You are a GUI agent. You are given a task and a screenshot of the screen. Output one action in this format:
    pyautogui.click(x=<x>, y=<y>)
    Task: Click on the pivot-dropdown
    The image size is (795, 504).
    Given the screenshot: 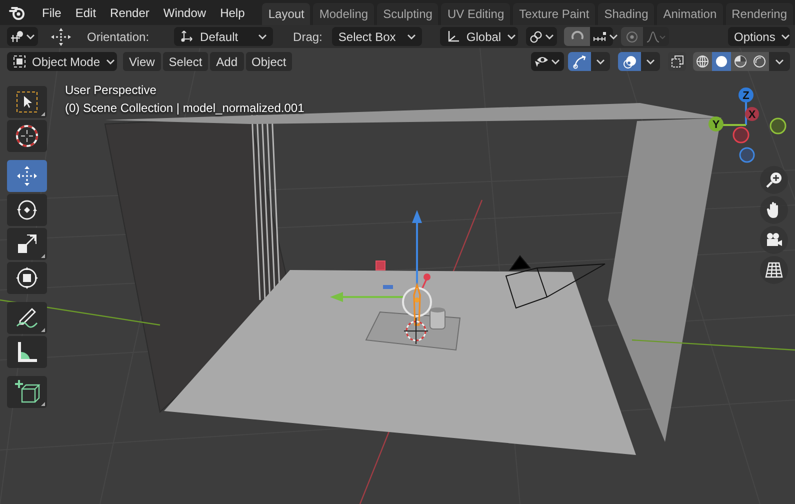 What is the action you would take?
    pyautogui.click(x=542, y=36)
    